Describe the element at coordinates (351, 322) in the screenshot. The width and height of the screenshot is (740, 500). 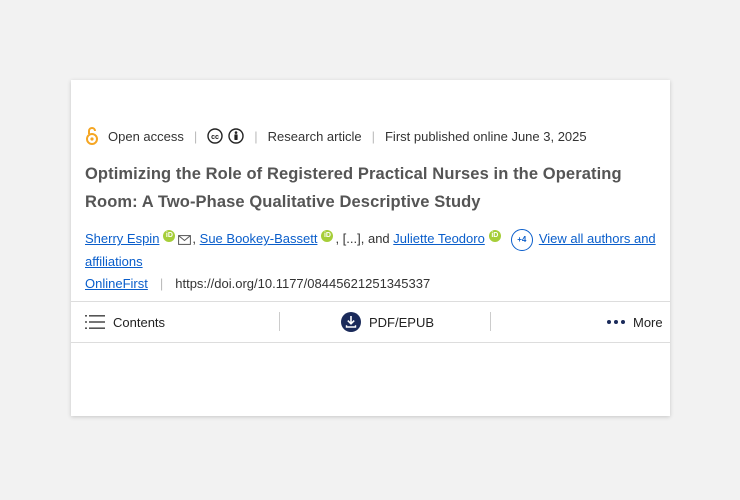
I see `download-icon` at that location.